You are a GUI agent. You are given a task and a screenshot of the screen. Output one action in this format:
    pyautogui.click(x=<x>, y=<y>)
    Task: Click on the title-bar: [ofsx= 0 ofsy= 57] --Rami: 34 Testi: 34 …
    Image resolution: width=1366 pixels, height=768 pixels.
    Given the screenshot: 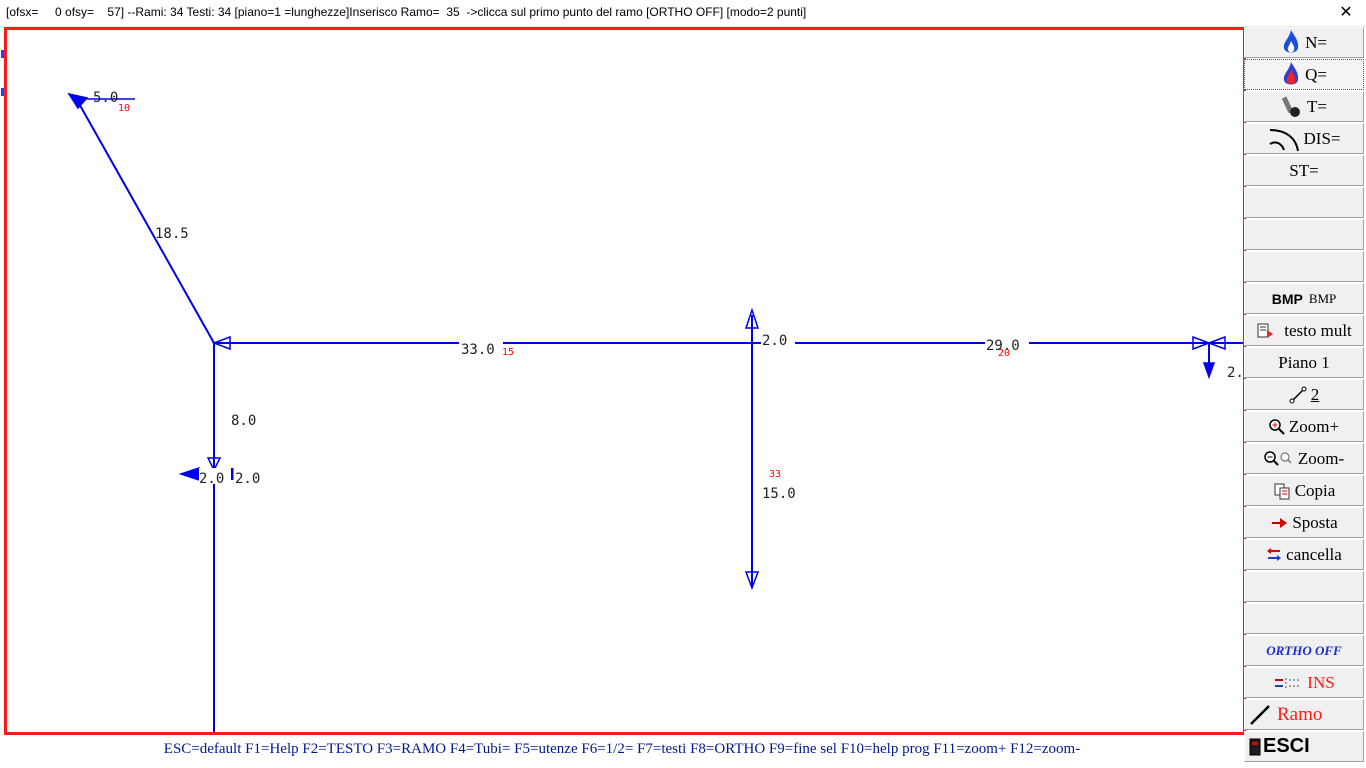 What is the action you would take?
    pyautogui.click(x=683, y=13)
    